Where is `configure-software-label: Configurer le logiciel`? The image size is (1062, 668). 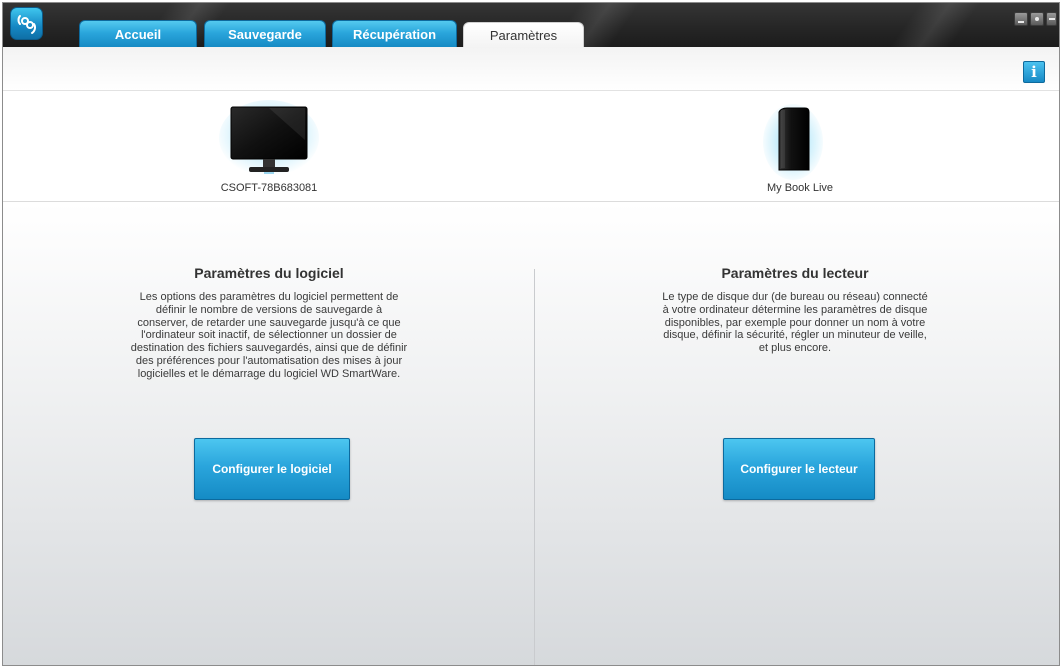
configure-software-label: Configurer le logiciel is located at coordinates (272, 469).